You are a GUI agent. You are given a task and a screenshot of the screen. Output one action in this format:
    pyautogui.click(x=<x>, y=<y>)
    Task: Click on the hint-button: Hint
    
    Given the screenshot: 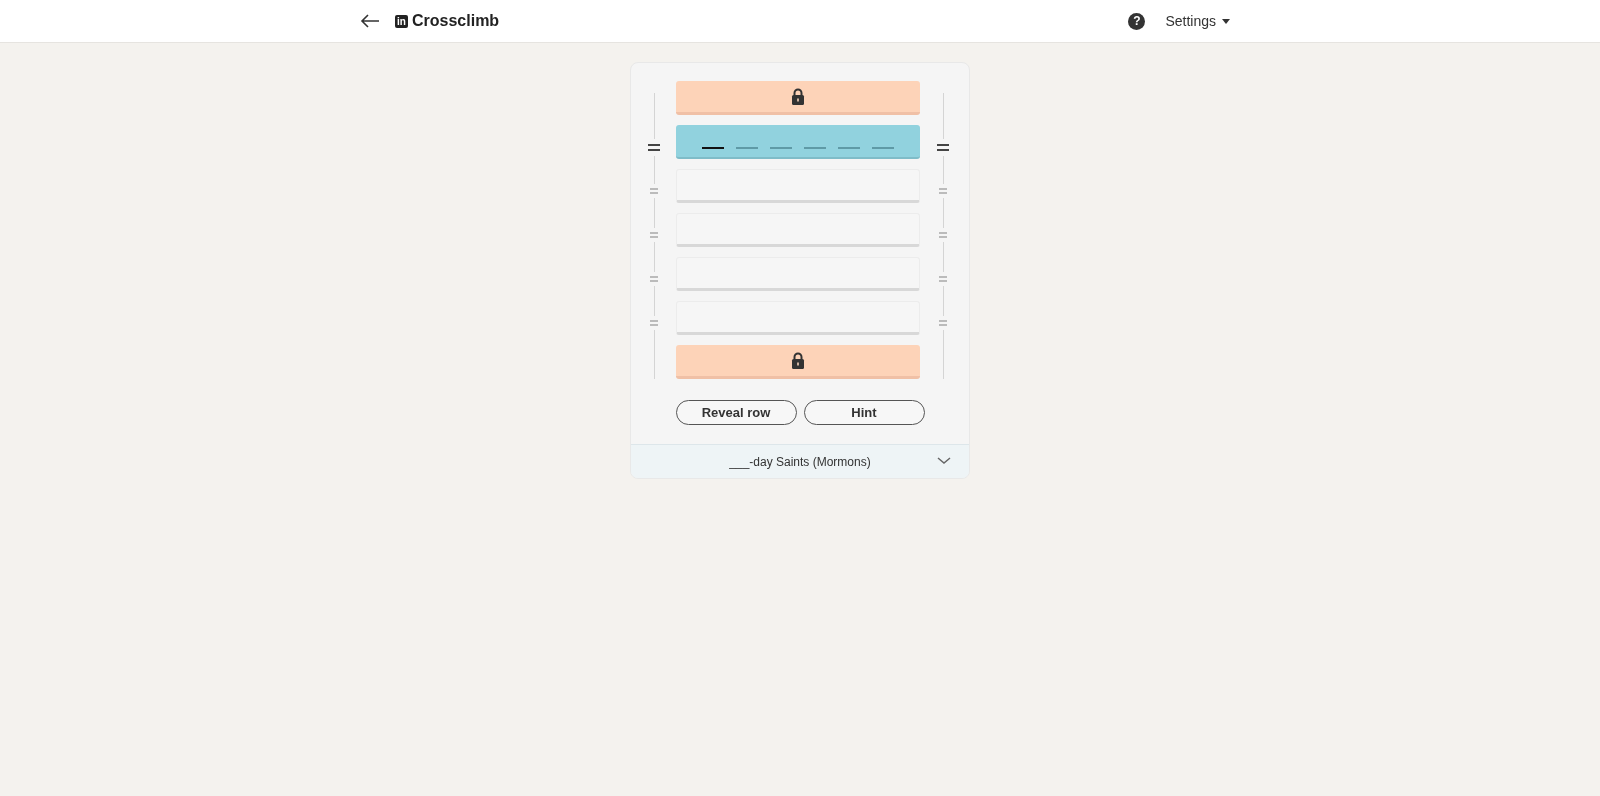 What is the action you would take?
    pyautogui.click(x=864, y=412)
    